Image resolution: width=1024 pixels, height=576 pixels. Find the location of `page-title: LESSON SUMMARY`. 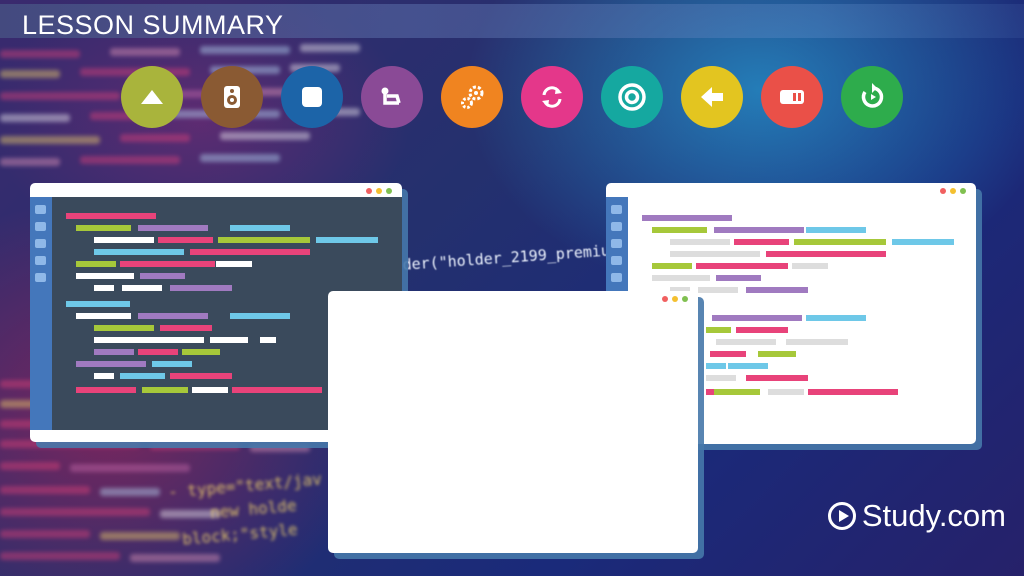

page-title: LESSON SUMMARY is located at coordinates (153, 25).